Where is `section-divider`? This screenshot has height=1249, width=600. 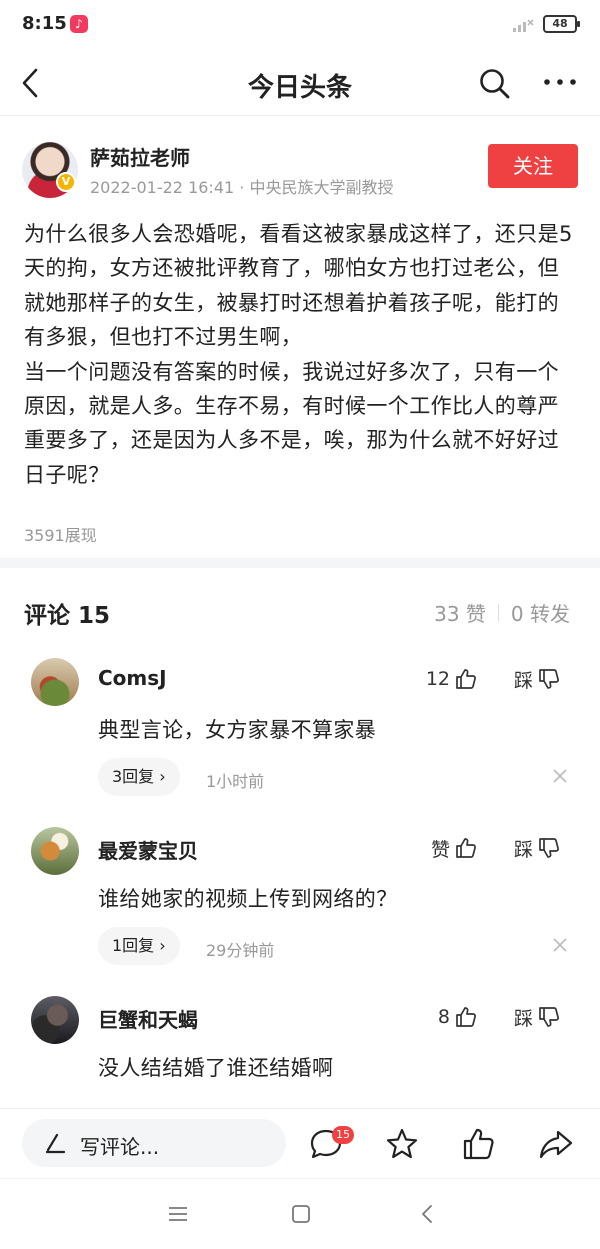 section-divider is located at coordinates (300, 563).